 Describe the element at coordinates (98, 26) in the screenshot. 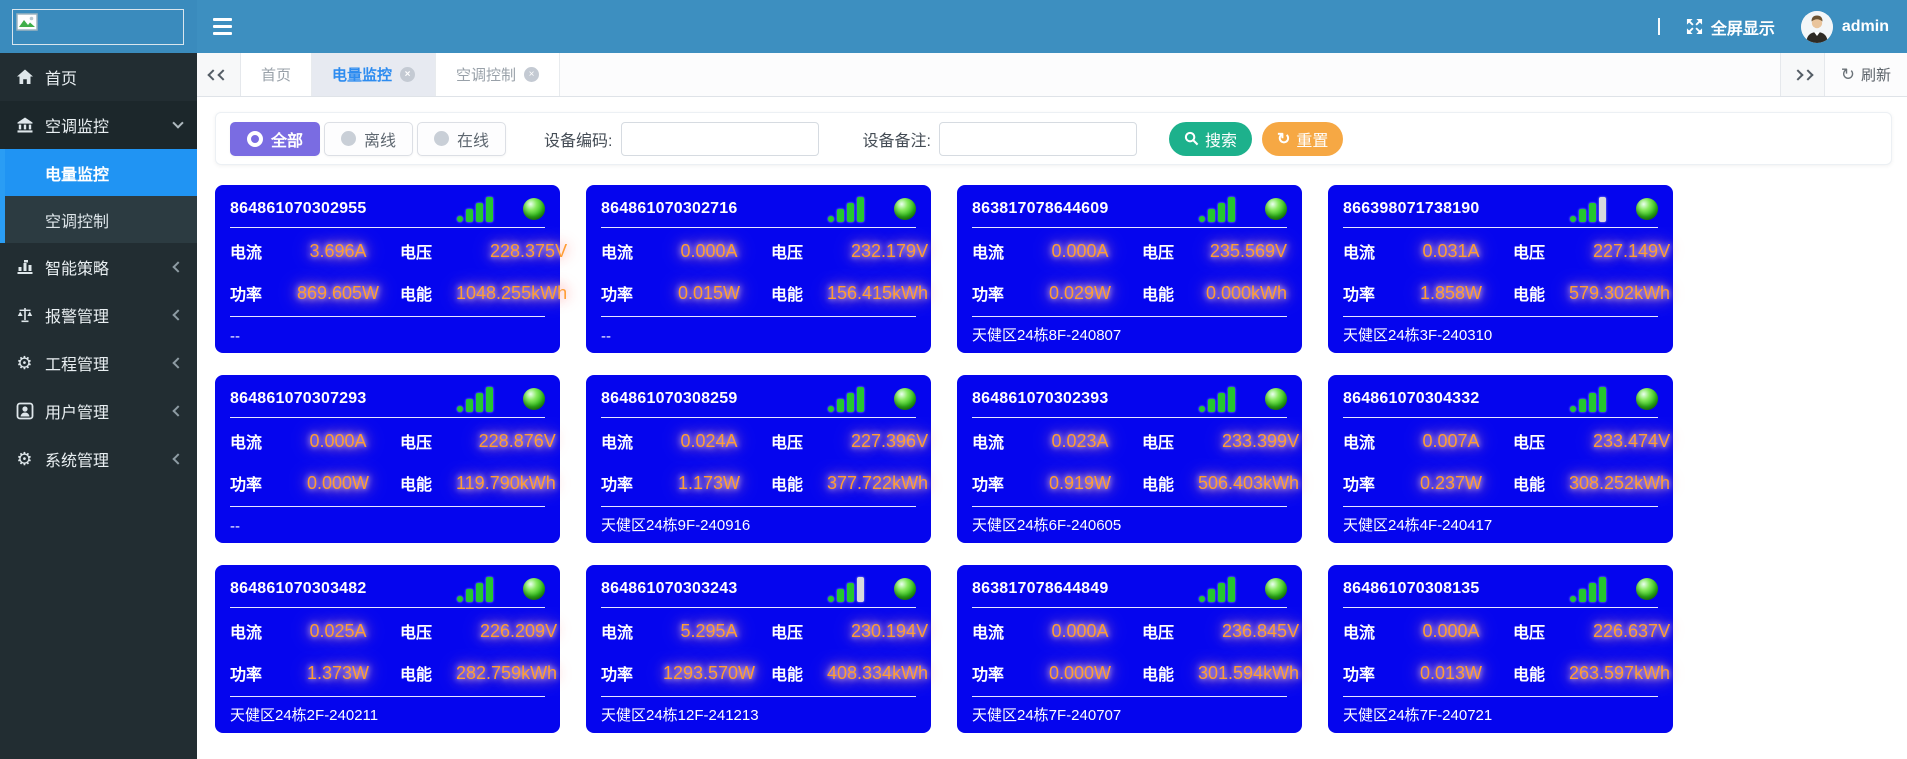

I see `logo-area` at that location.